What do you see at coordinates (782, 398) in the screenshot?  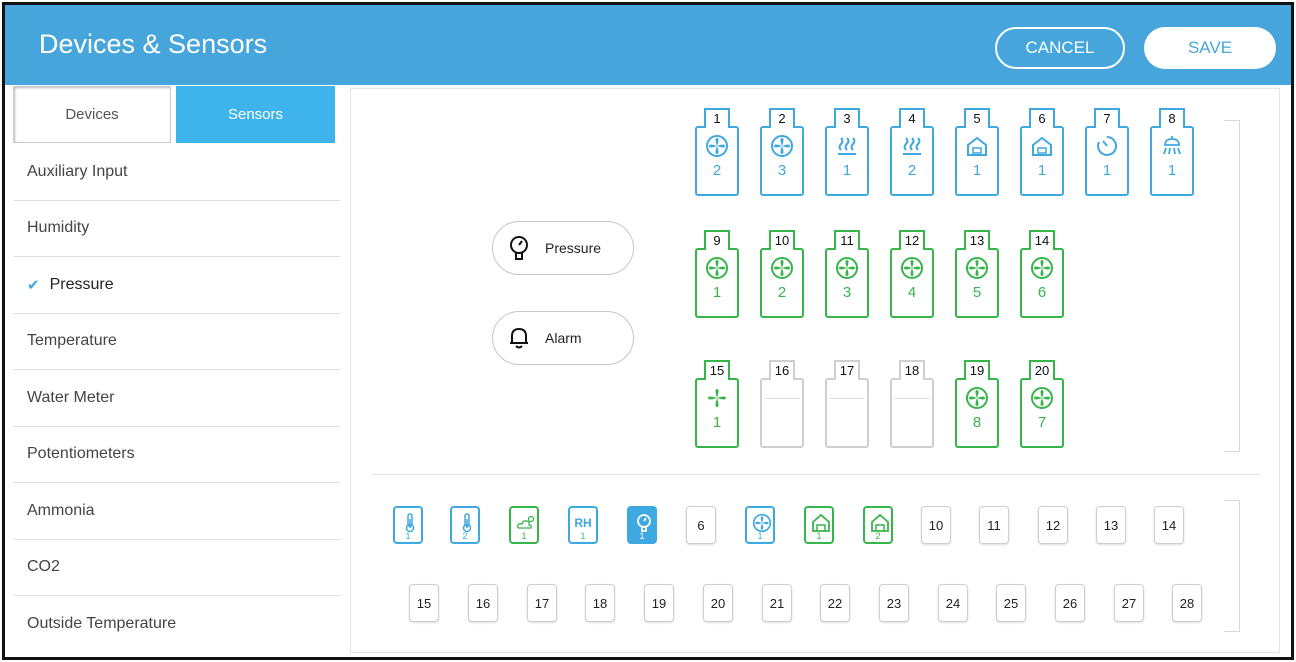 I see `slot-divider` at bounding box center [782, 398].